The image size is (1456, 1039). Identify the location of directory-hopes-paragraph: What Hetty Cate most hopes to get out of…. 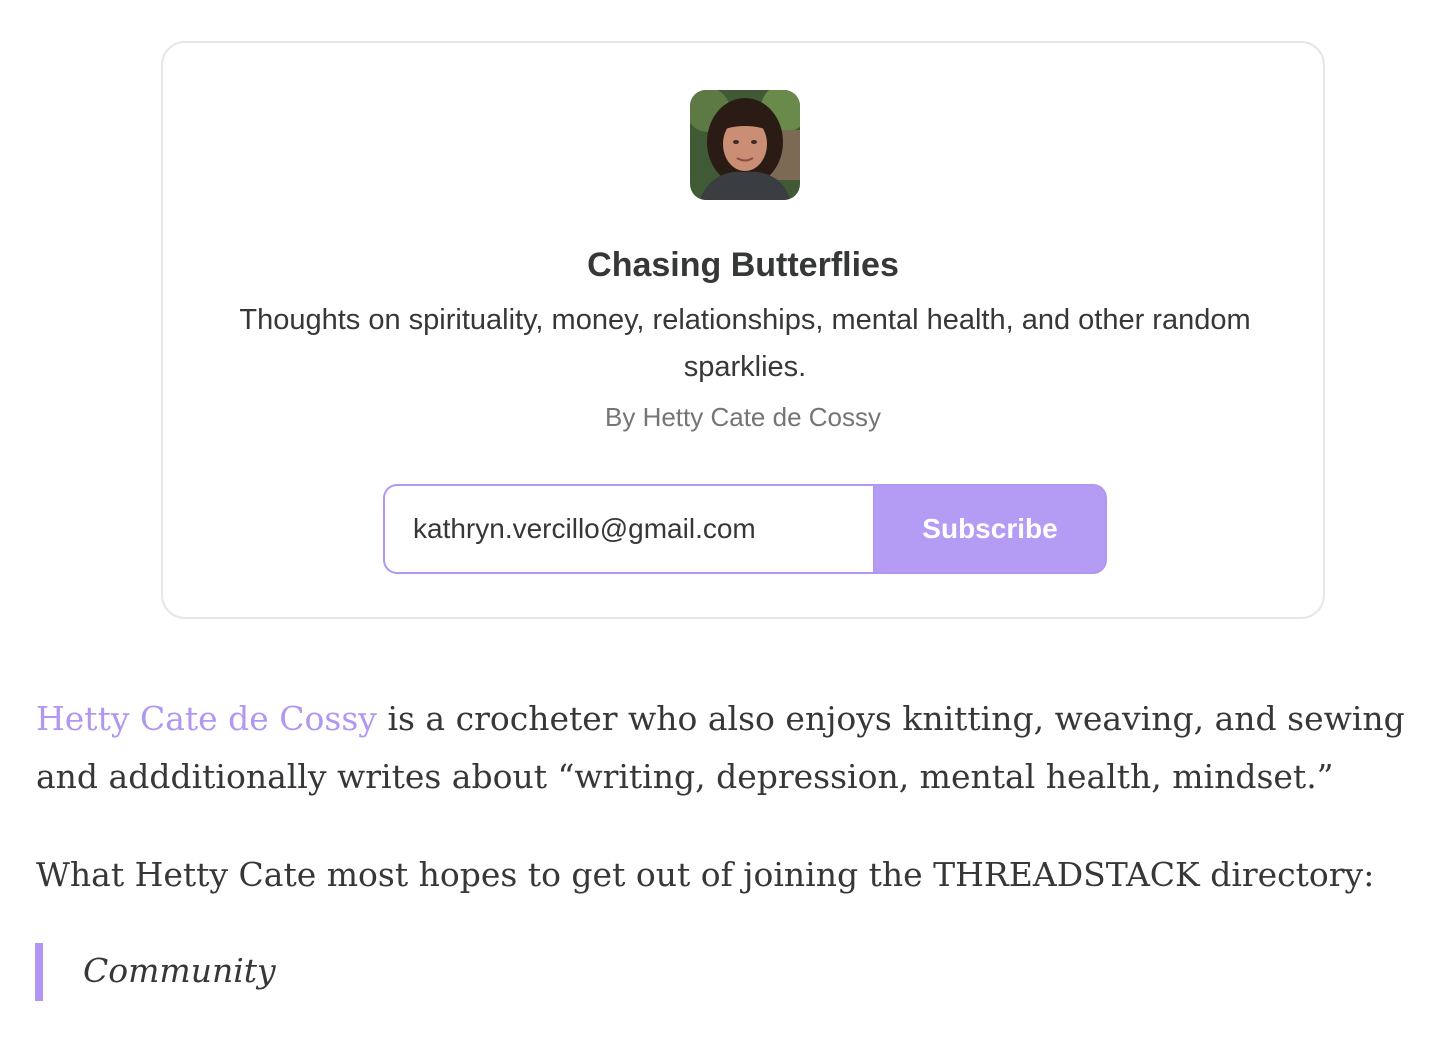
(705, 874).